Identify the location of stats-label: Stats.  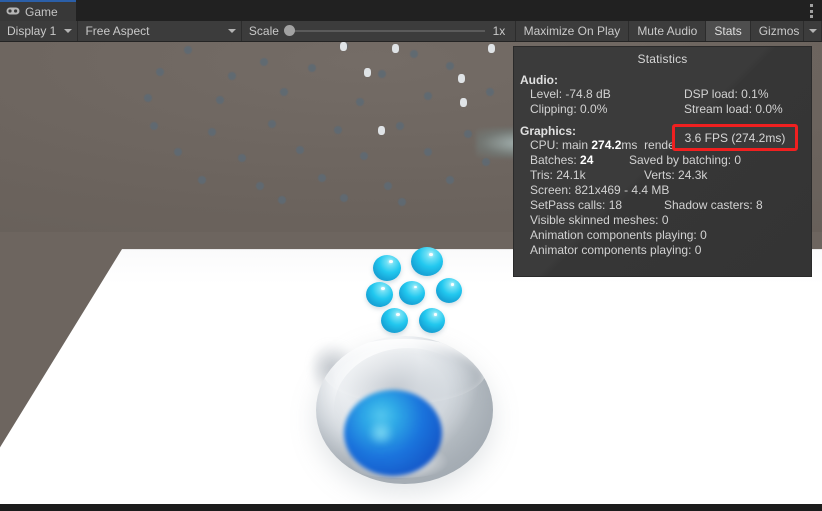
(728, 31).